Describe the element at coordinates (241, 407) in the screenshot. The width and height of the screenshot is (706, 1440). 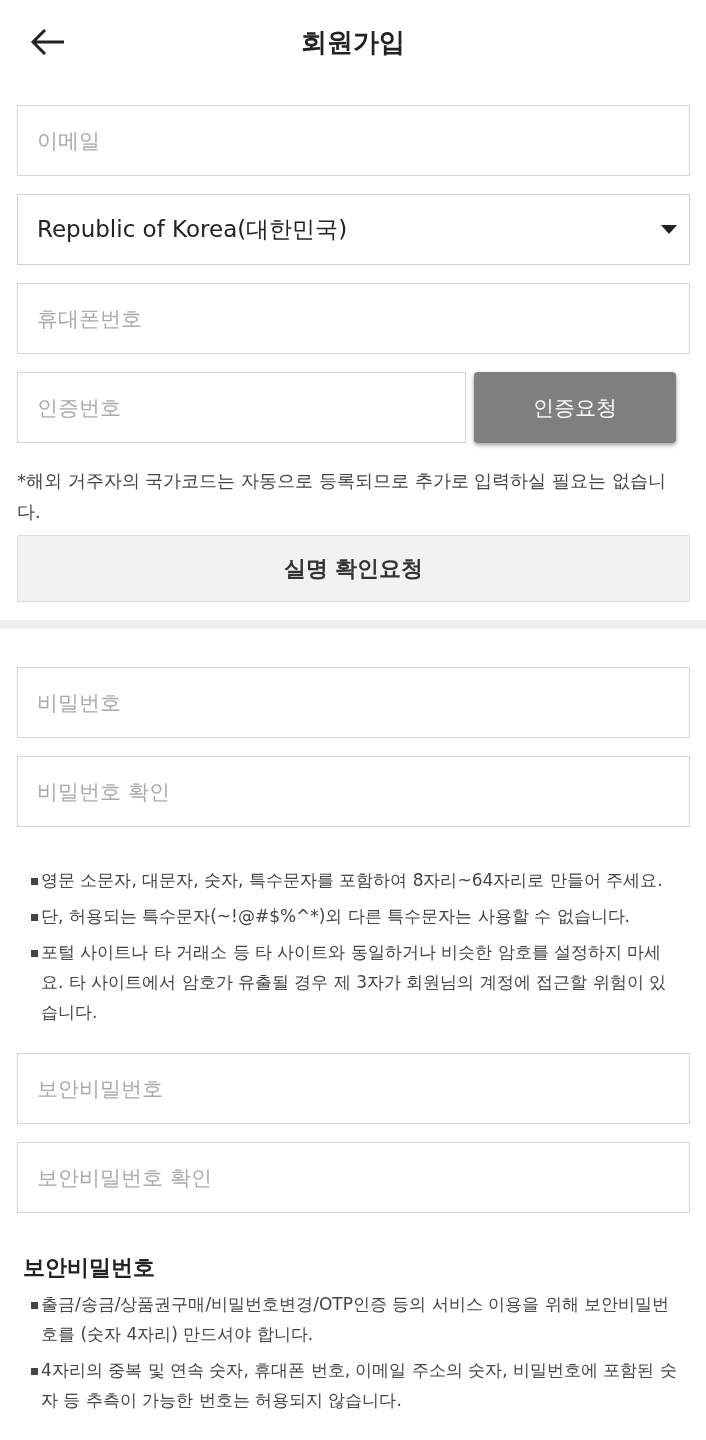
I see `auth-code-field: 인증번호` at that location.